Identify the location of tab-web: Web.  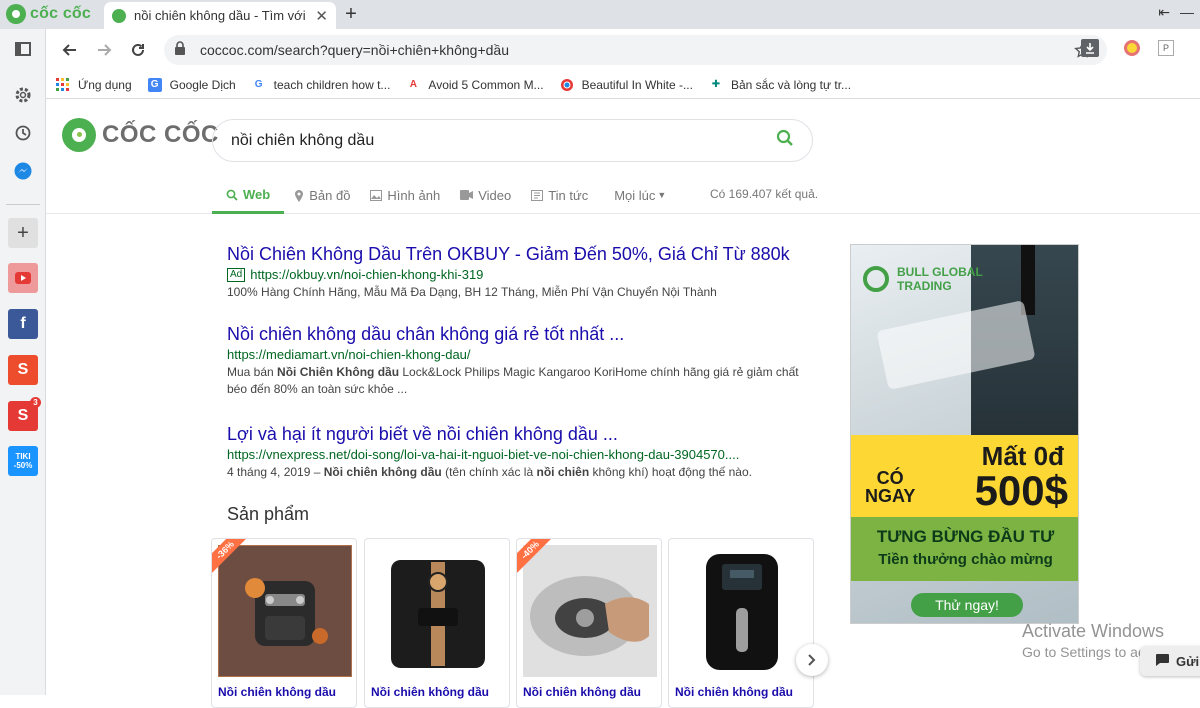
(248, 196).